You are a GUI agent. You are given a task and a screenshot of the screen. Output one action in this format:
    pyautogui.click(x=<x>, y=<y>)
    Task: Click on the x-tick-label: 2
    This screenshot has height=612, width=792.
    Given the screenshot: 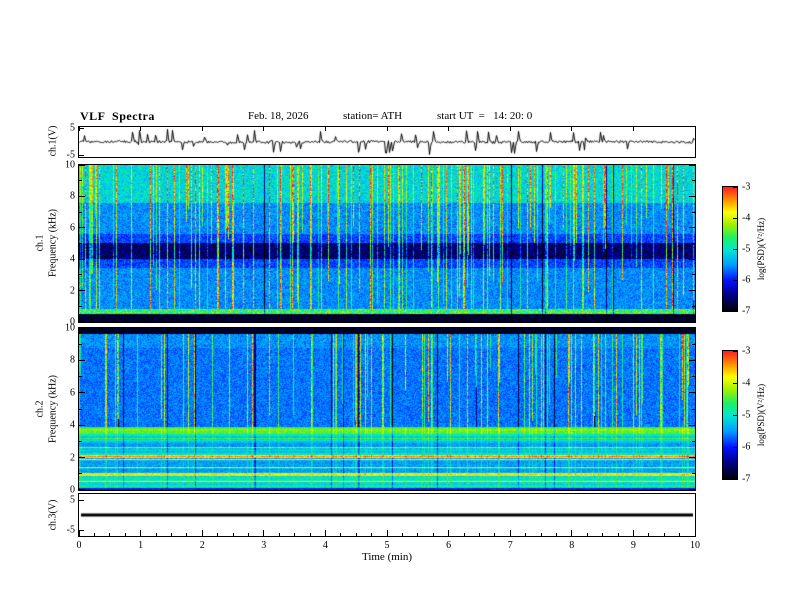 What is the action you would take?
    pyautogui.click(x=202, y=545)
    